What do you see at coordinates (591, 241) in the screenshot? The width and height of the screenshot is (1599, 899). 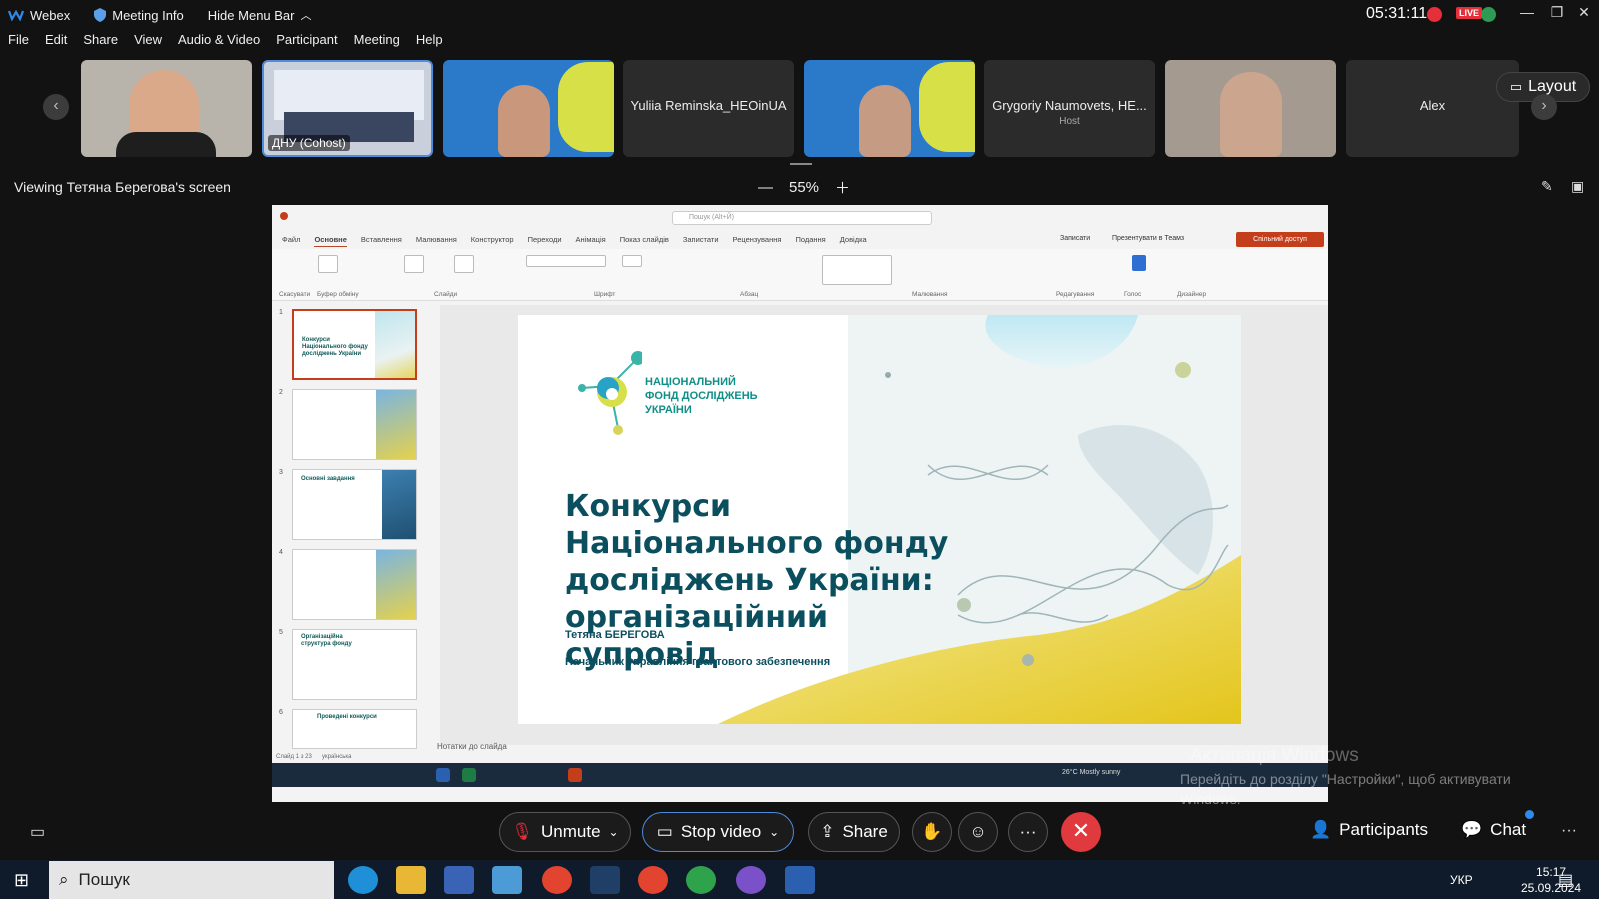 I see `tab-animations: Анімація` at bounding box center [591, 241].